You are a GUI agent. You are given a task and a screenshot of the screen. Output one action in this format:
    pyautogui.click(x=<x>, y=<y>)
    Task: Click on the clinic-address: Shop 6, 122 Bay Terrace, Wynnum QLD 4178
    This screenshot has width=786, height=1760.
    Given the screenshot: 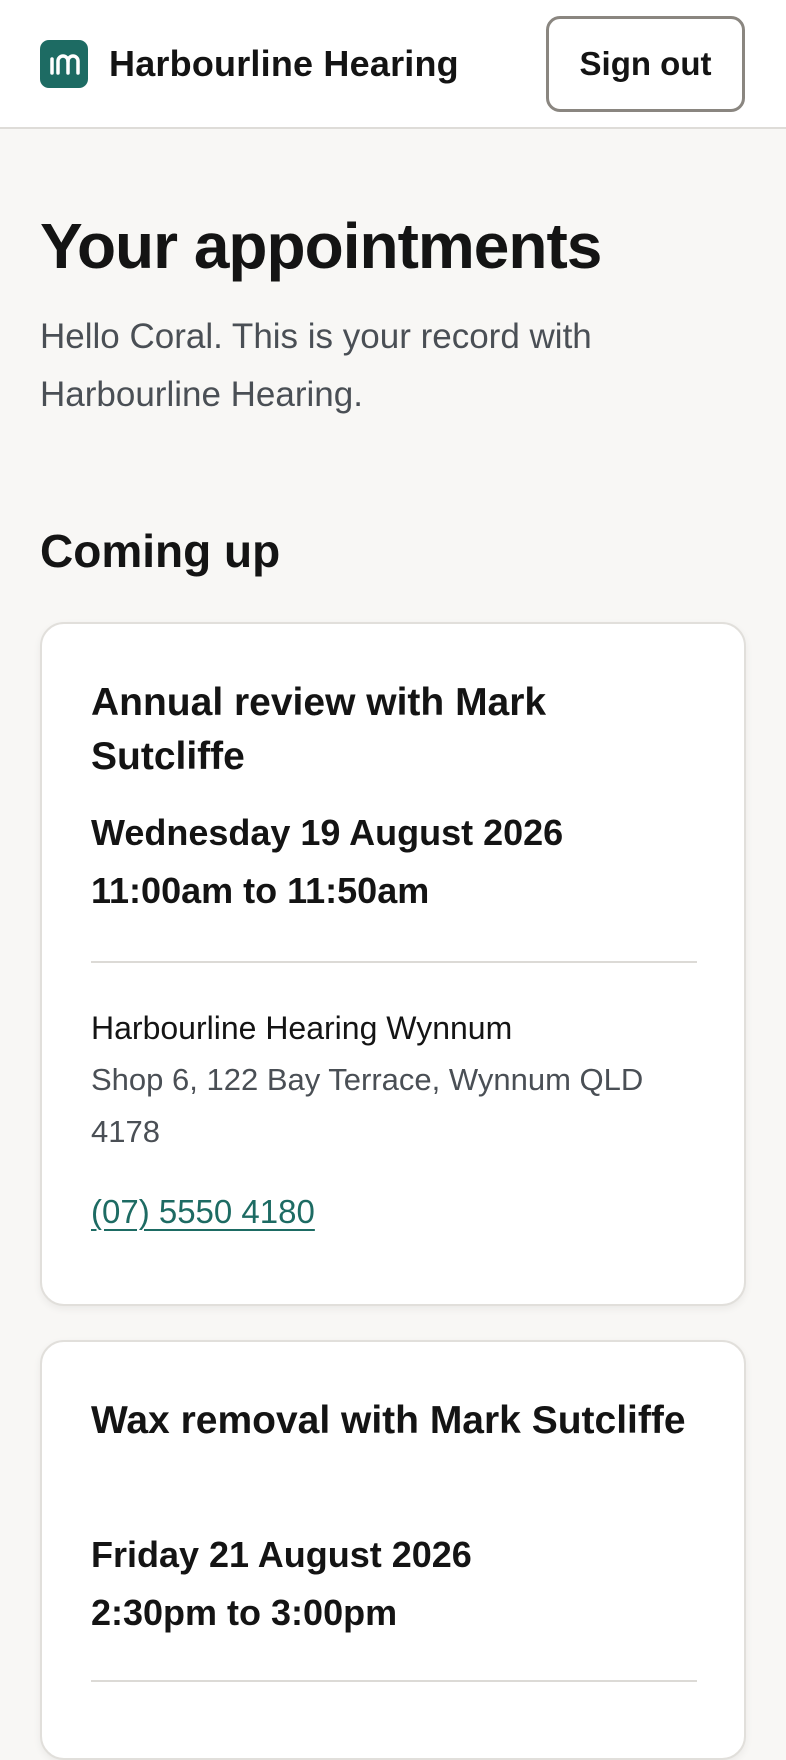 What is the action you would take?
    pyautogui.click(x=367, y=1105)
    